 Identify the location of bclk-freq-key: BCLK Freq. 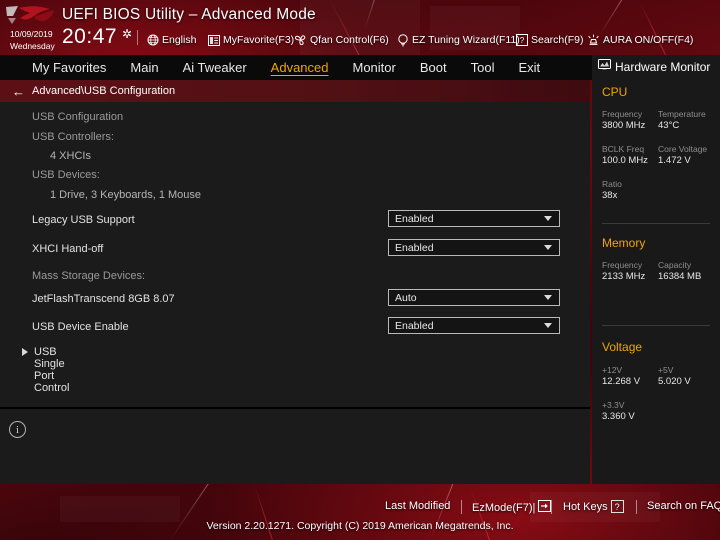
(623, 149).